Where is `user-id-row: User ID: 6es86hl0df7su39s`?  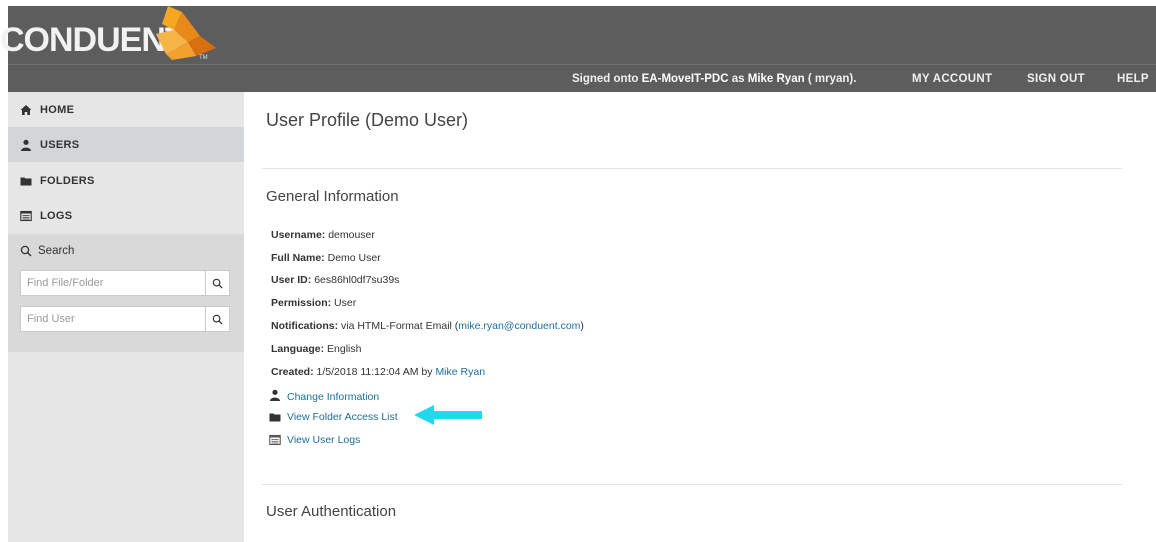 user-id-row: User ID: 6es86hl0df7su39s is located at coordinates (335, 280).